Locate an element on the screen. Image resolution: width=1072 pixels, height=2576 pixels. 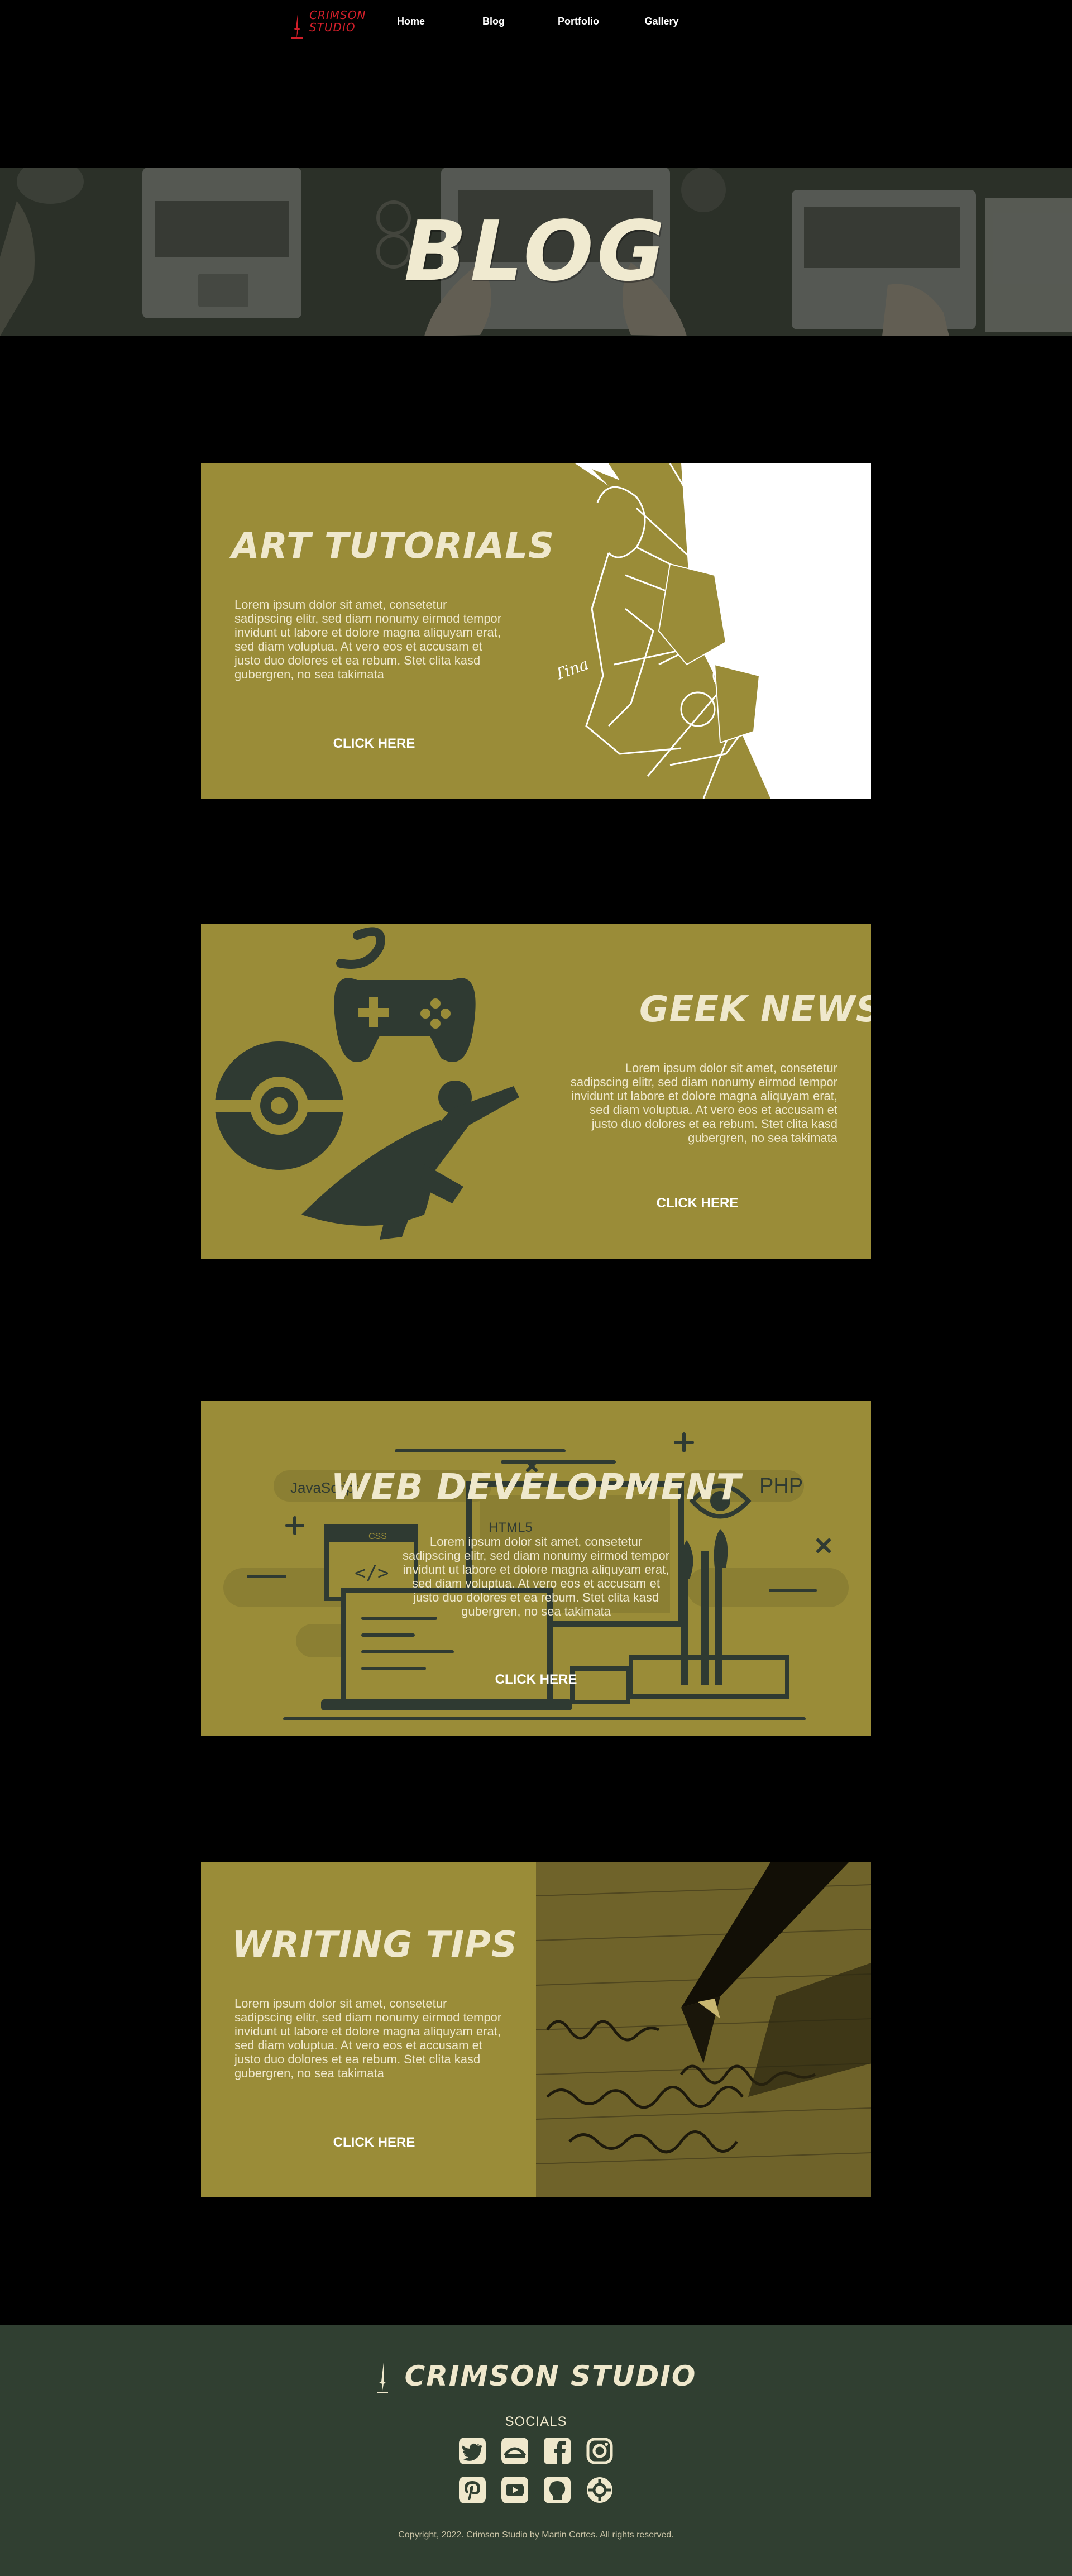
footer-logo: CRIMSON STUDIO is located at coordinates (536, 2376).